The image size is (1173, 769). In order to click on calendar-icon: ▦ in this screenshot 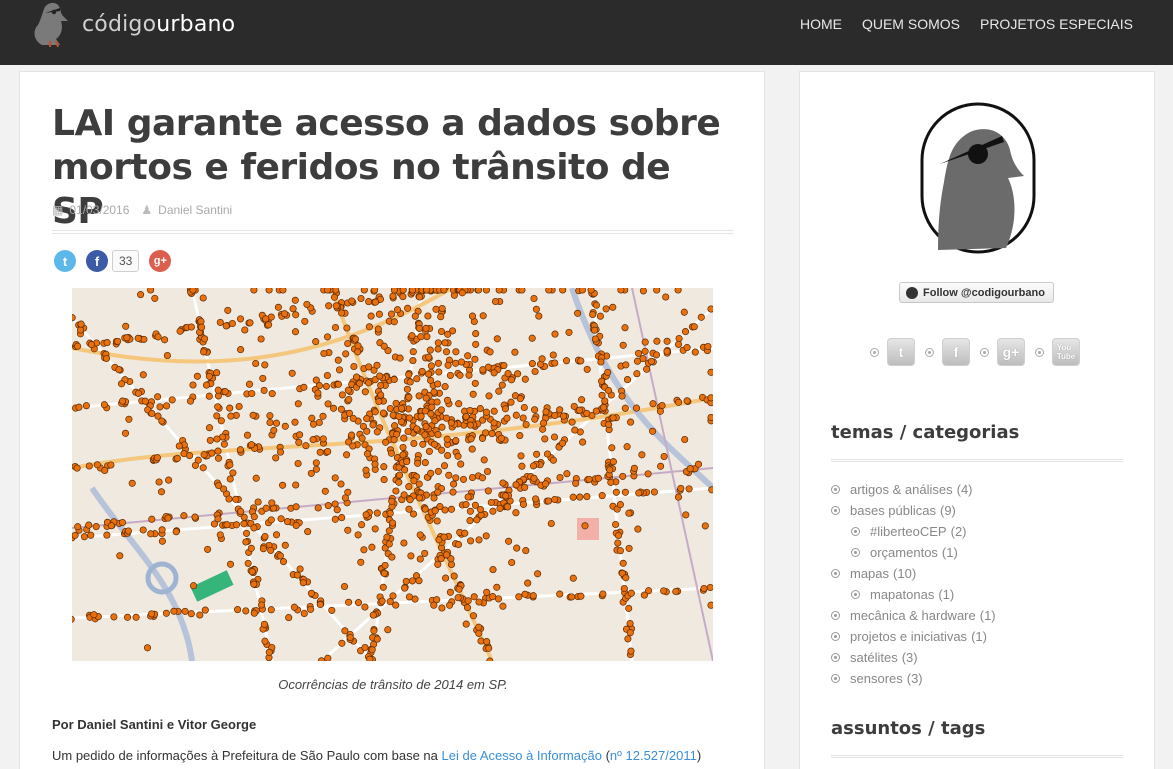, I will do `click(58, 210)`.